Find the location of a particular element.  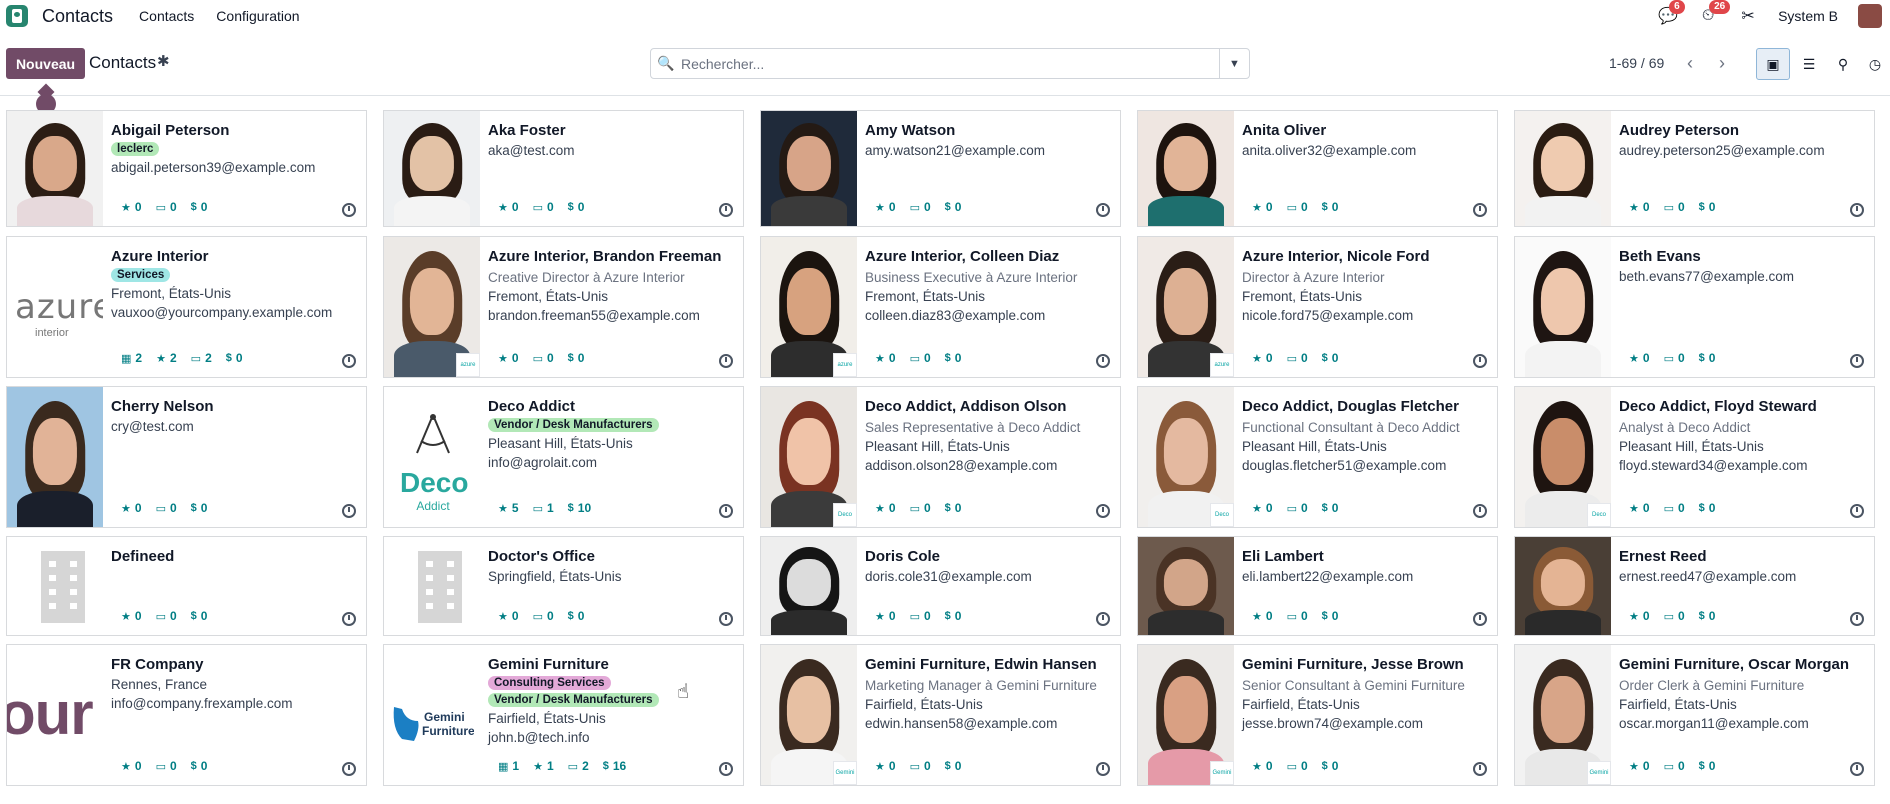

contact-card-defineed: Defineed ★ 0 ▭ 0 $0 is located at coordinates (186, 586).